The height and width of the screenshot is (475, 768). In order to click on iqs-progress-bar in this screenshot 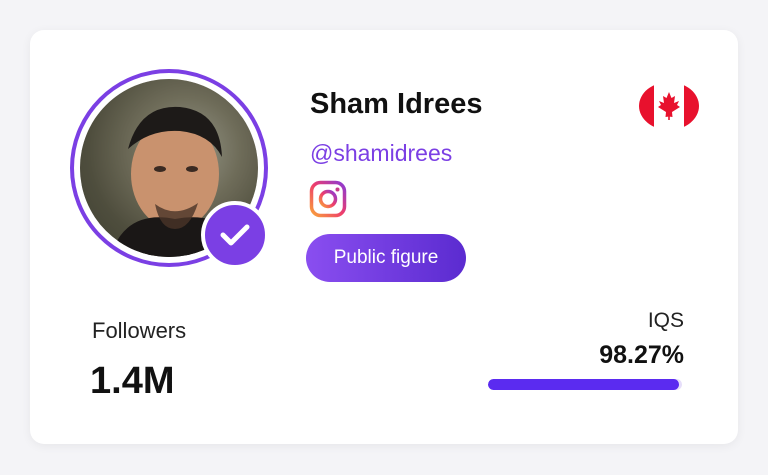, I will do `click(585, 384)`.